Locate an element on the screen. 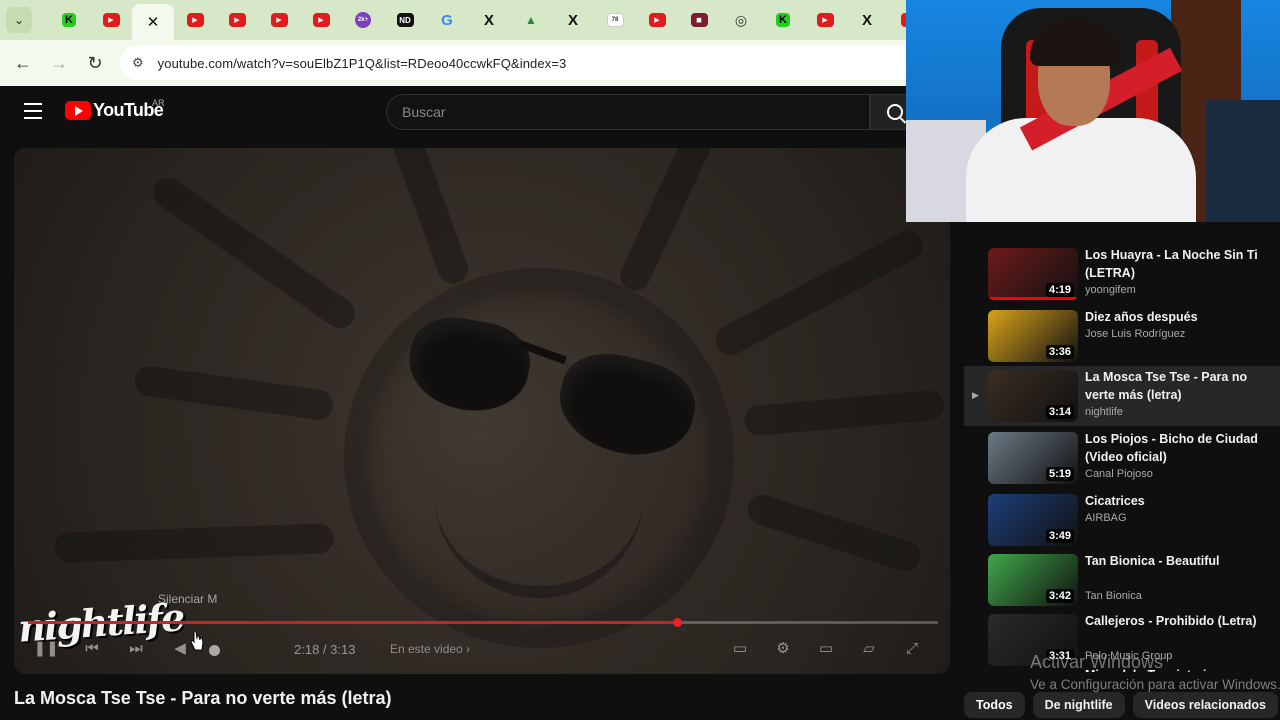  circle-icon: ◎ is located at coordinates (741, 19).